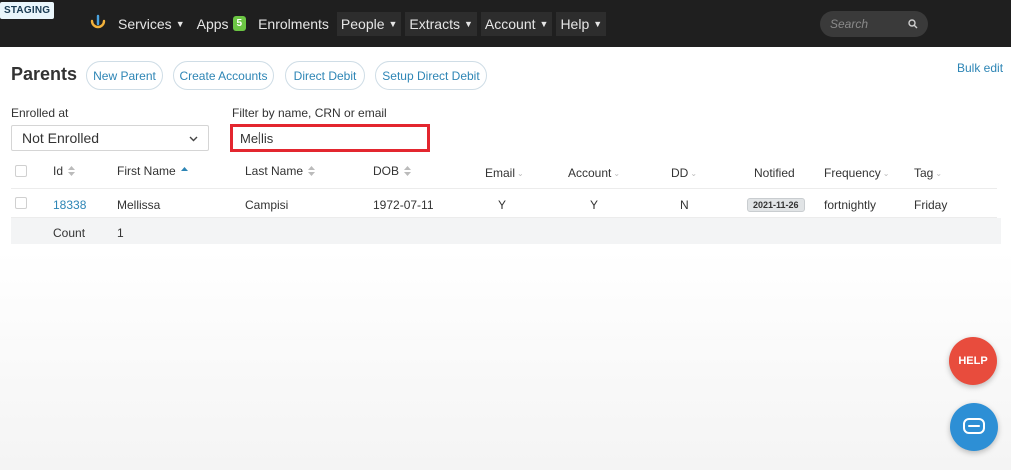 The width and height of the screenshot is (1011, 470). I want to click on count-label: Count, so click(69, 233).